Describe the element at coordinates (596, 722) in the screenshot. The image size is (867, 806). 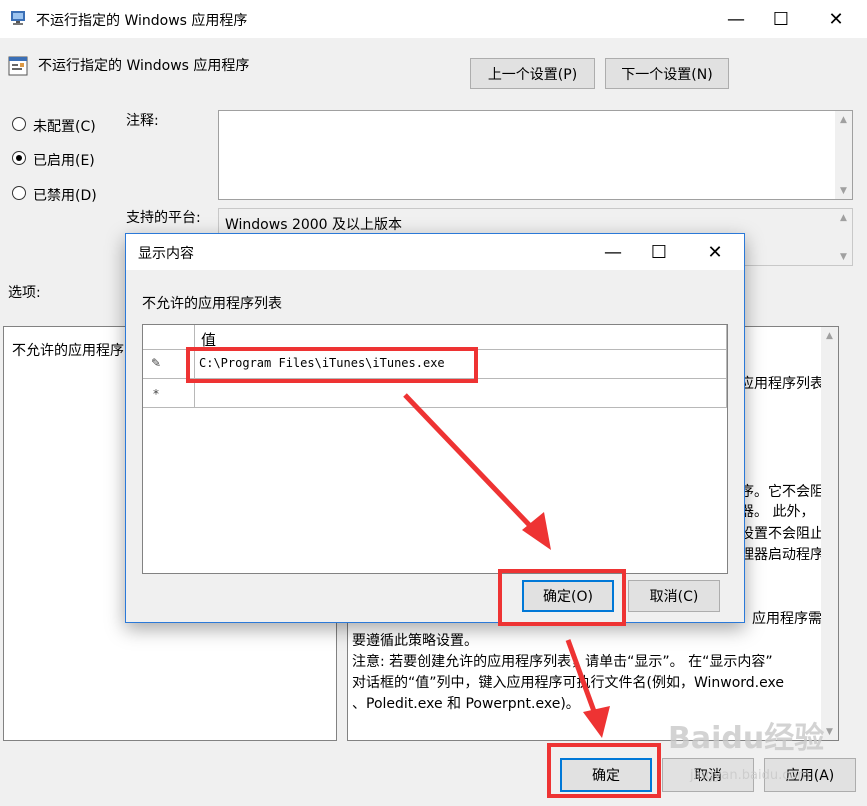
I see `arrow-head-ok` at that location.